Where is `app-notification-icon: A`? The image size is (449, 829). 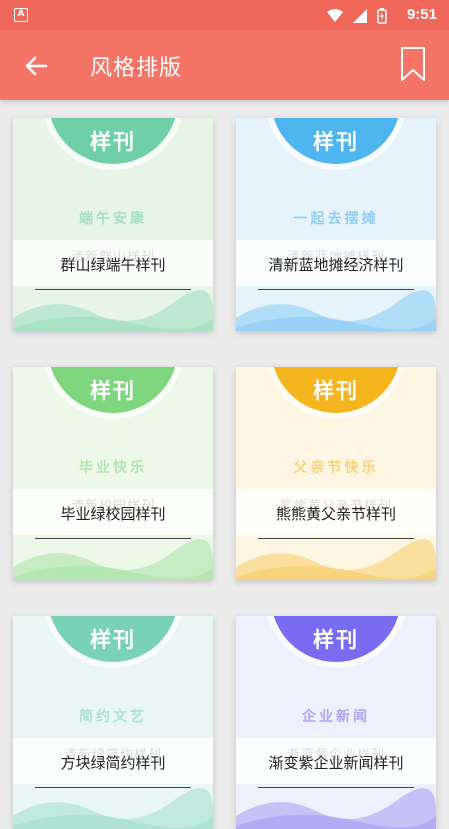
app-notification-icon: A is located at coordinates (21, 15).